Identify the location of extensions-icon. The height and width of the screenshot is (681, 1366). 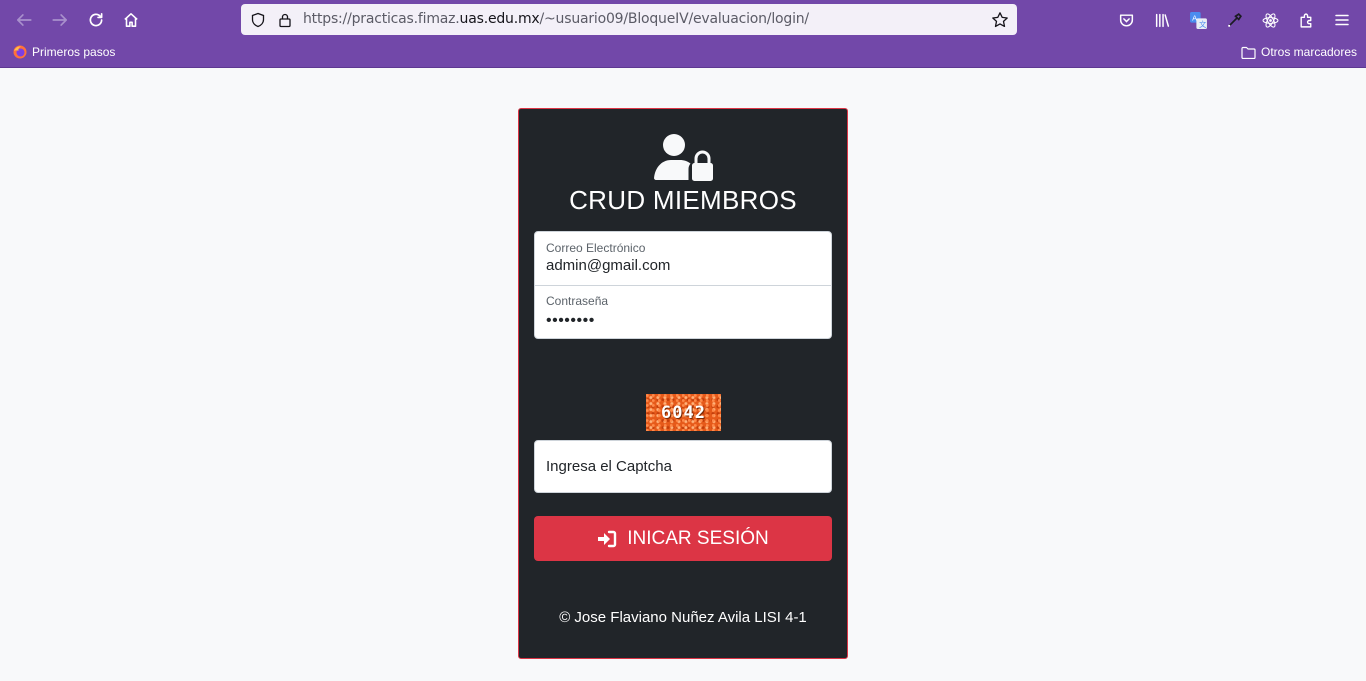
(1305, 20).